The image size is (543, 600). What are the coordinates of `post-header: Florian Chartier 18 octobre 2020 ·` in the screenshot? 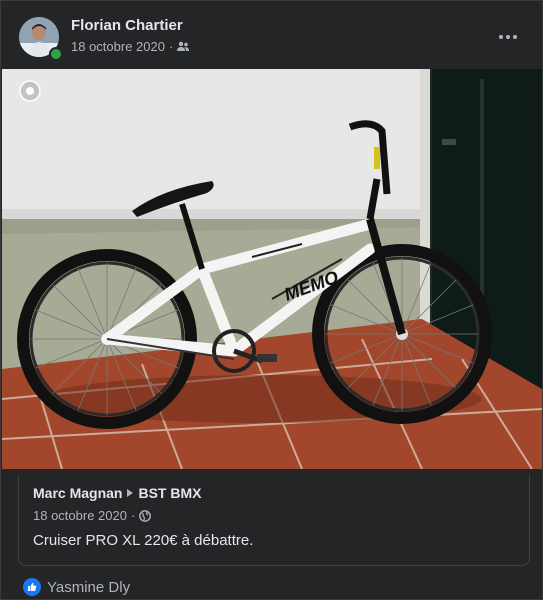 It's located at (271, 38).